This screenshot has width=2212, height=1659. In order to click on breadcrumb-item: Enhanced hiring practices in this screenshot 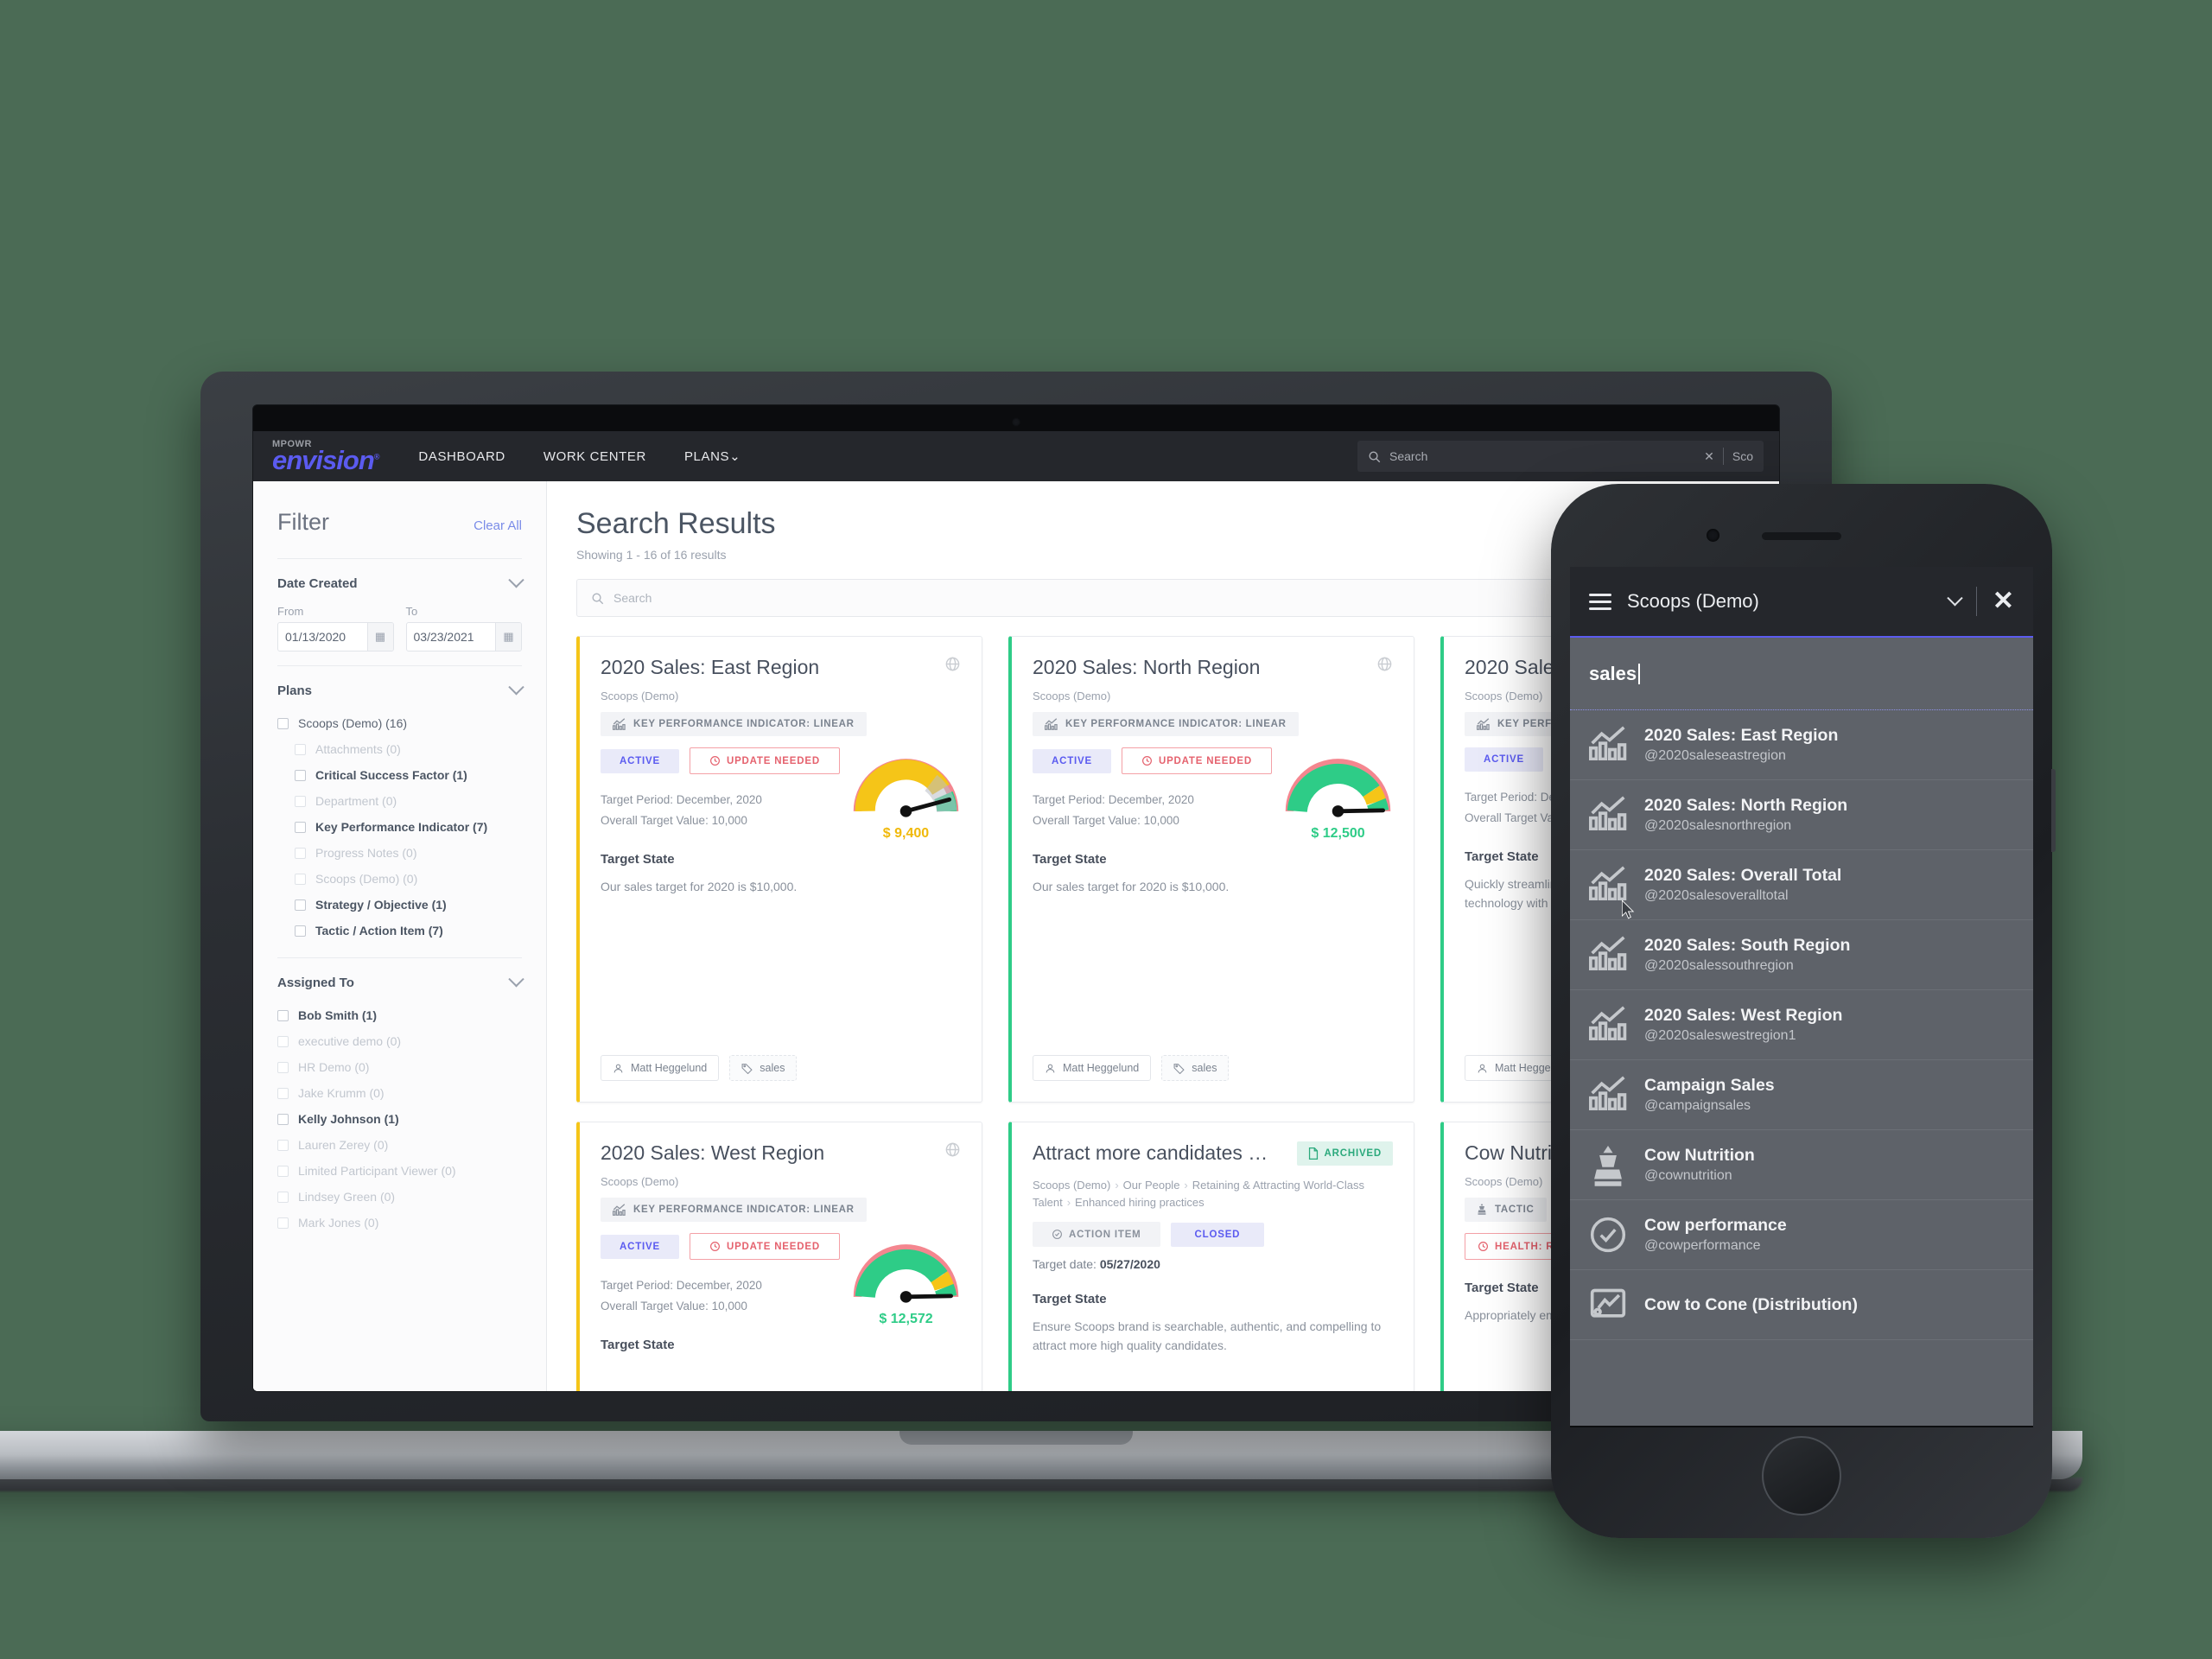, I will do `click(1140, 1202)`.